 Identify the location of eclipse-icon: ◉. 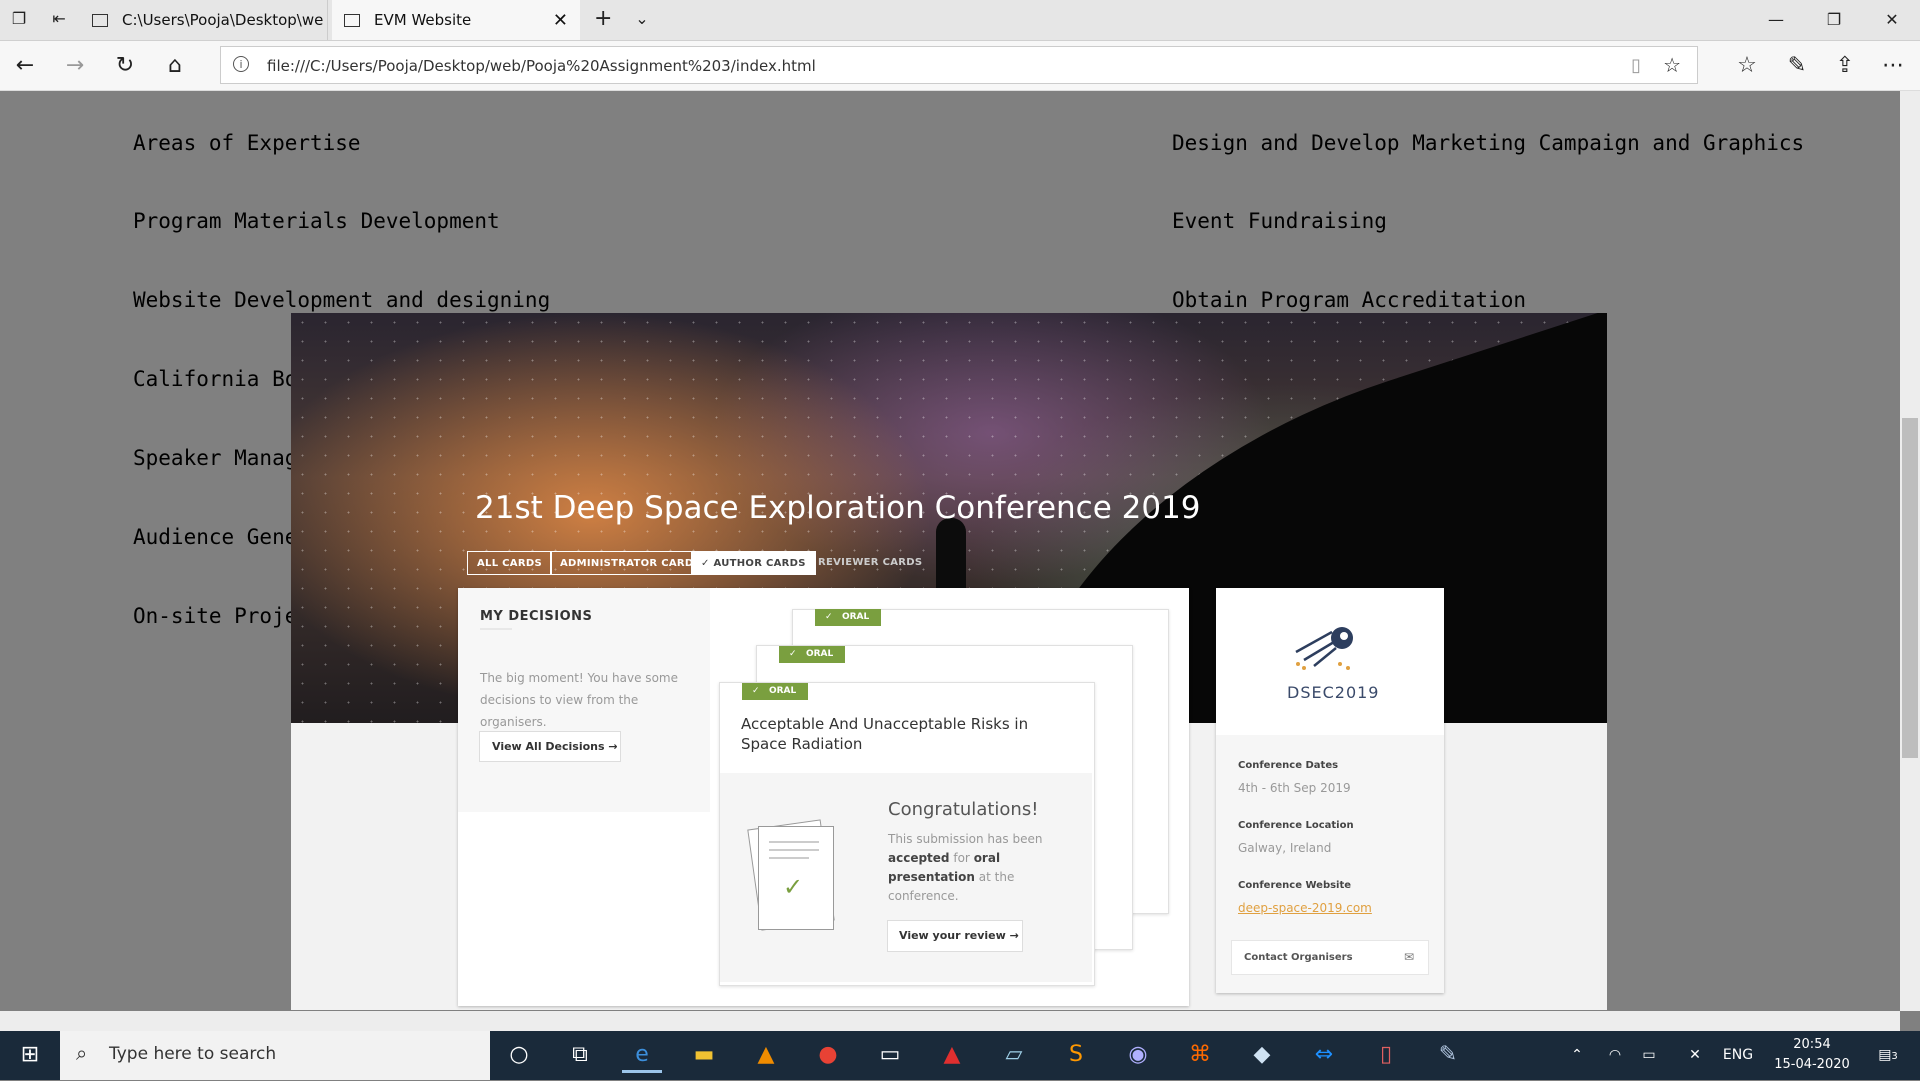
(1138, 1055).